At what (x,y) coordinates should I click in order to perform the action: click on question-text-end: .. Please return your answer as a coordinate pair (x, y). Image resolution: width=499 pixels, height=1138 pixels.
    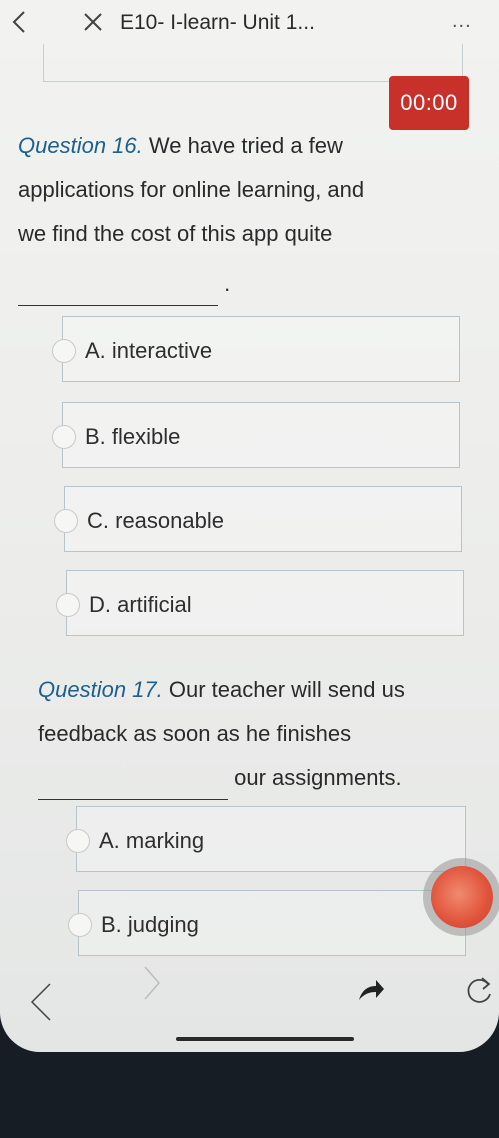
    Looking at the image, I should click on (227, 283).